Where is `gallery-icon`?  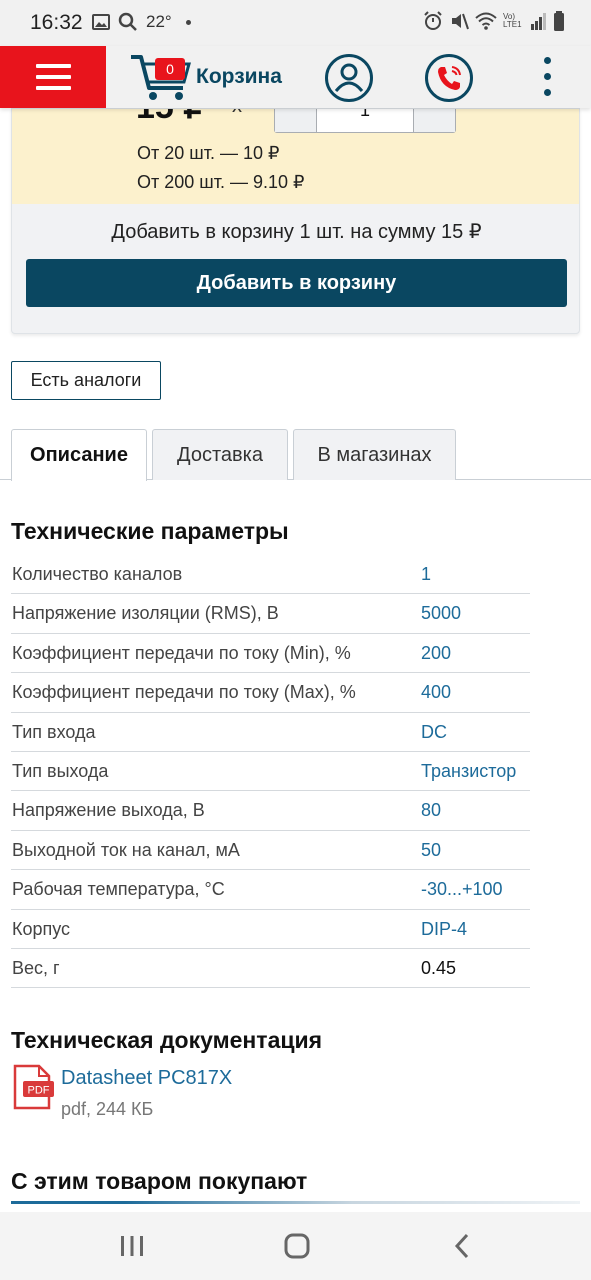 gallery-icon is located at coordinates (101, 22).